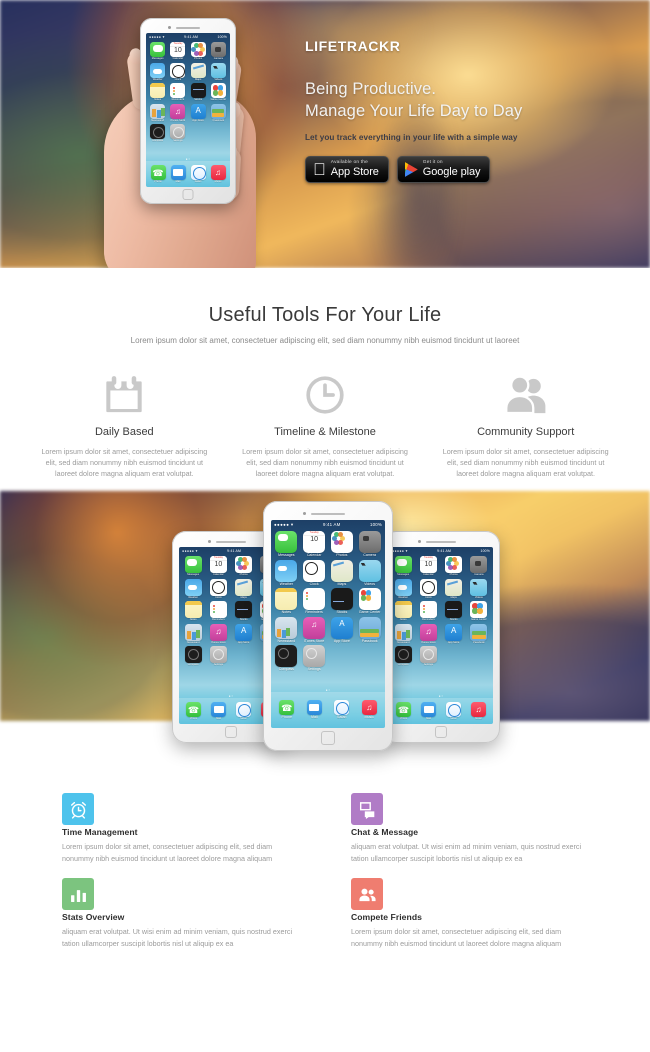 The height and width of the screenshot is (1052, 650). I want to click on reminders-icon, so click(314, 599).